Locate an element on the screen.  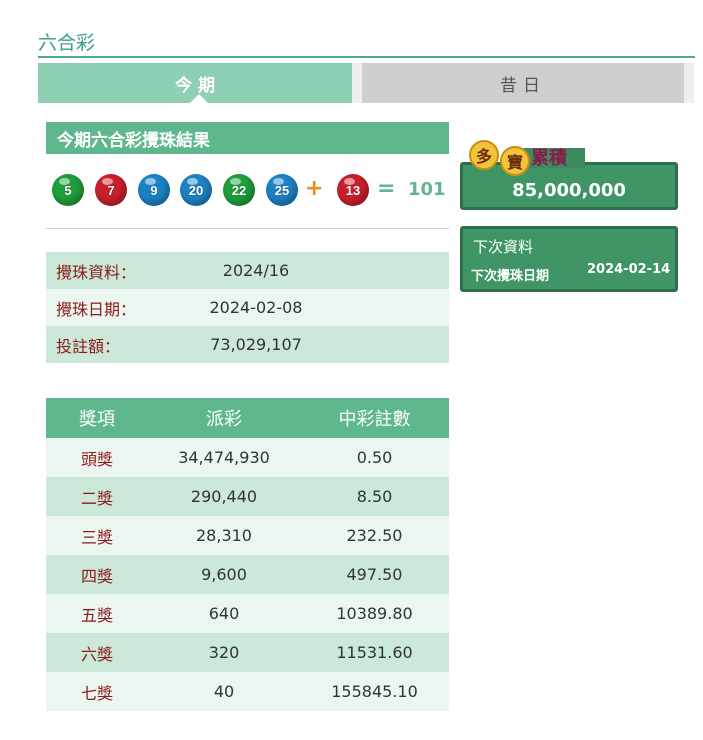
table-row: 二獎 290,440 8.50 is located at coordinates (247, 496).